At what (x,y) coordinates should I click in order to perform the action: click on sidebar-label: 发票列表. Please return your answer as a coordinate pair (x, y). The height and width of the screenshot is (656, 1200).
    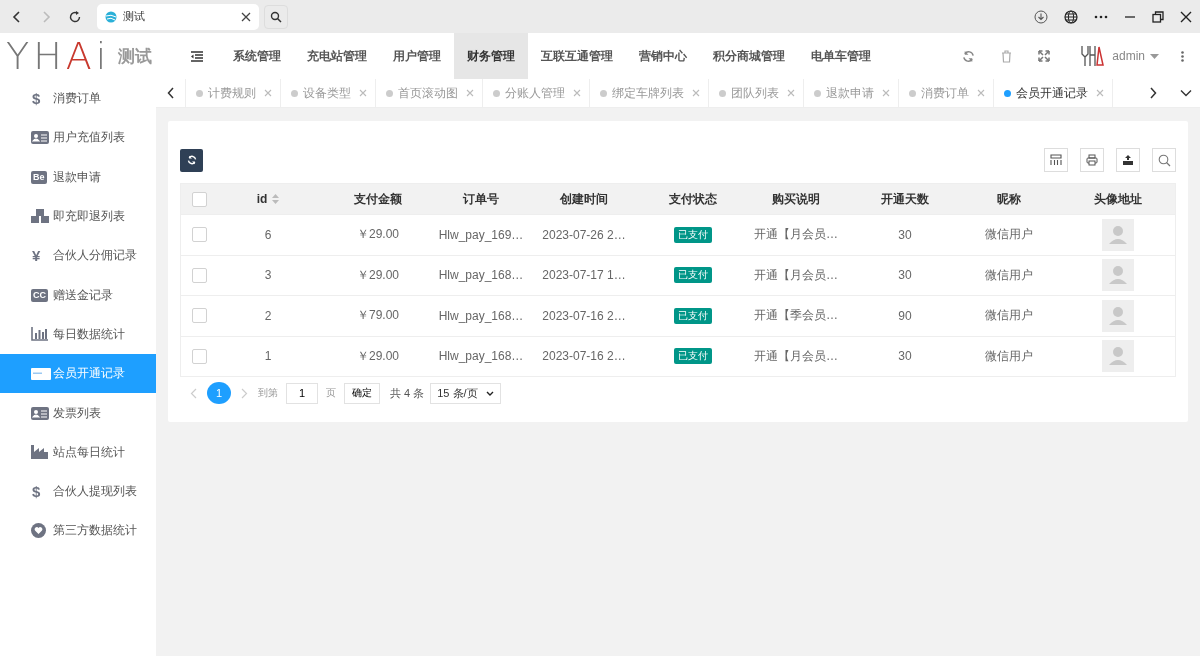
    Looking at the image, I should click on (77, 413).